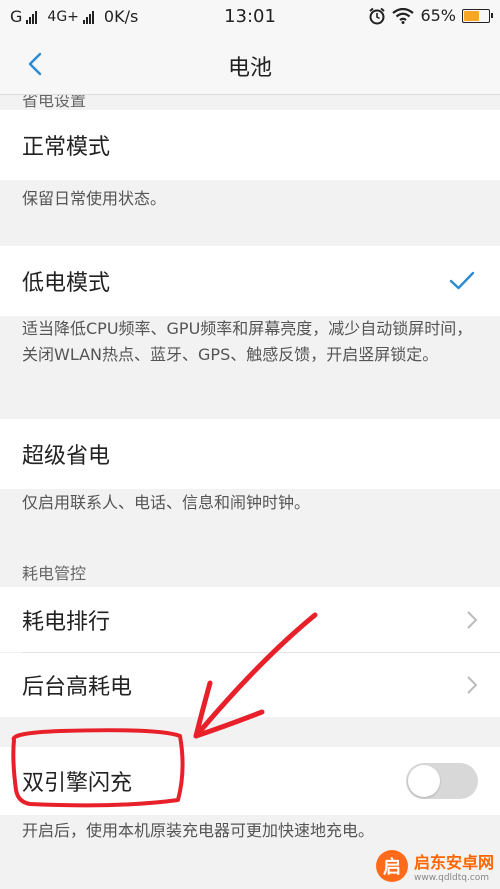 The width and height of the screenshot is (500, 889). I want to click on list-item-label: 后台高耗电, so click(77, 687).